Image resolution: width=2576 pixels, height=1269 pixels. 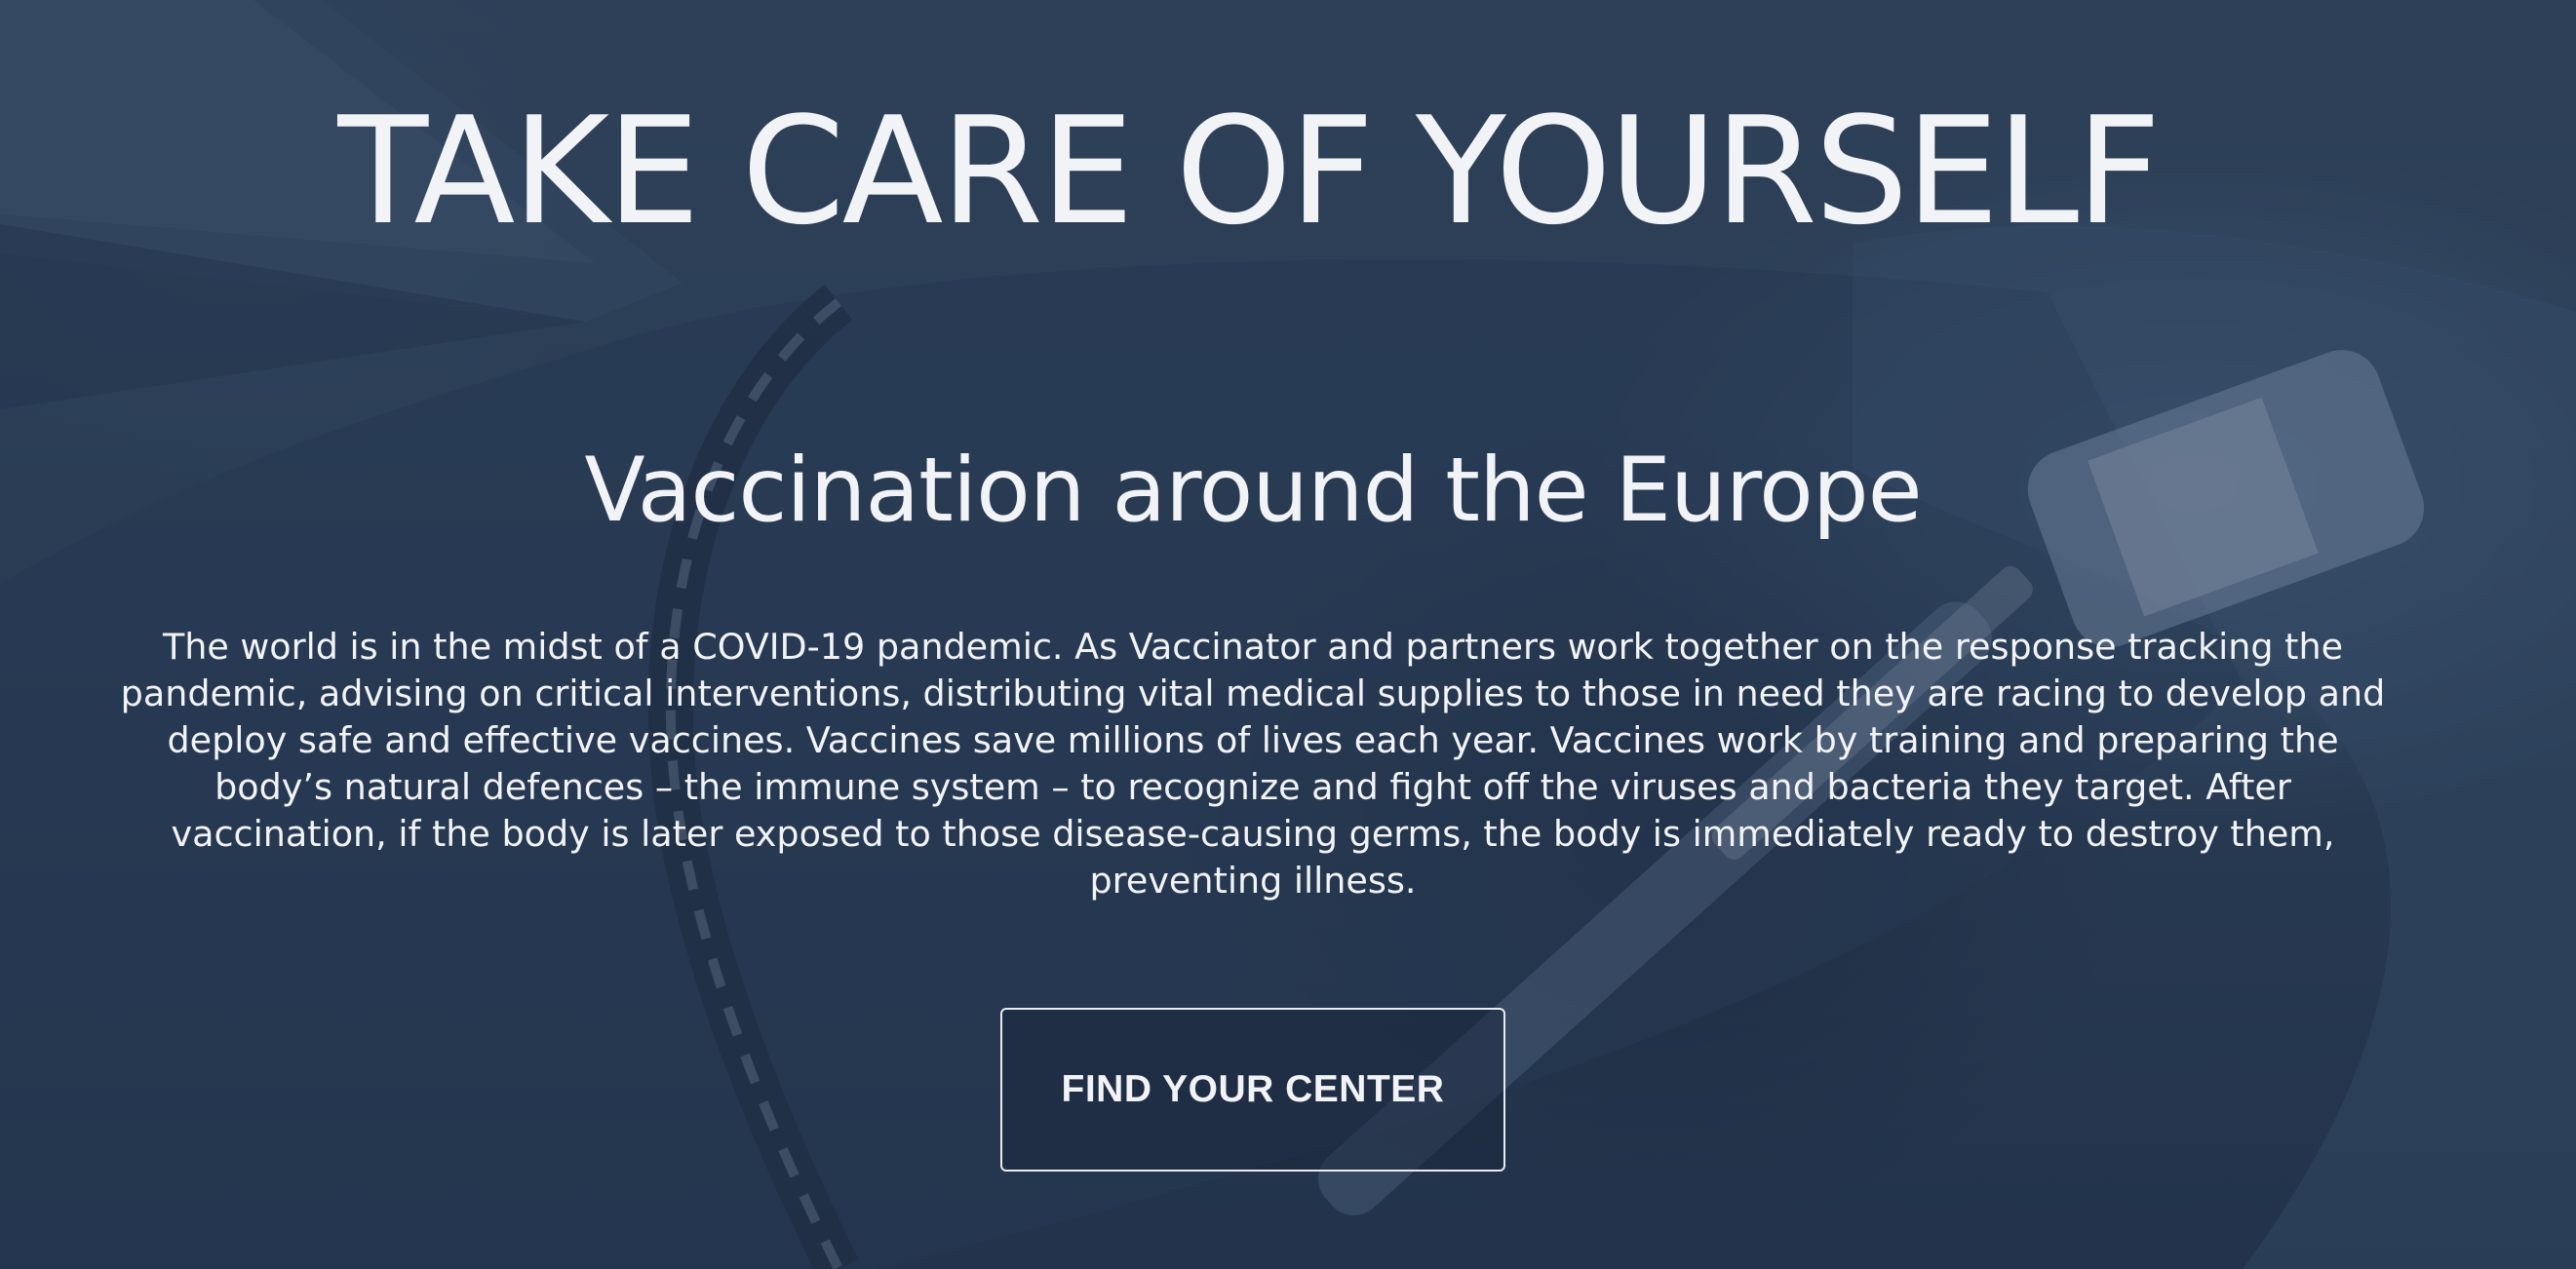 I want to click on hero-subtitle: Vaccination around the Europe, so click(x=1253, y=491).